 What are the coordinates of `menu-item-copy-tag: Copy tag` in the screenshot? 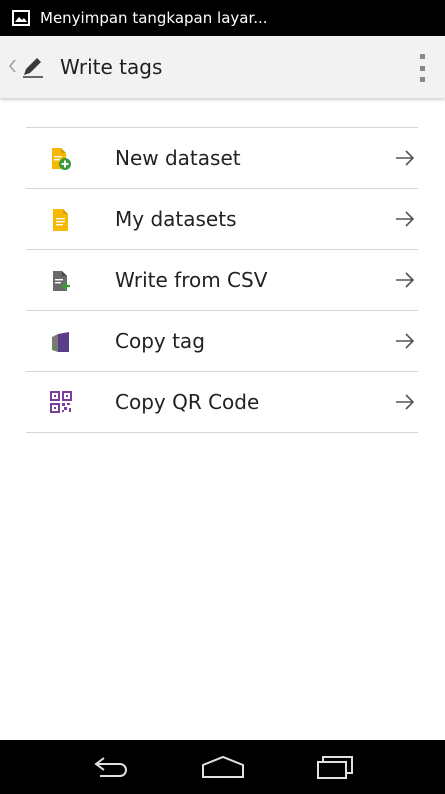 It's located at (222, 341).